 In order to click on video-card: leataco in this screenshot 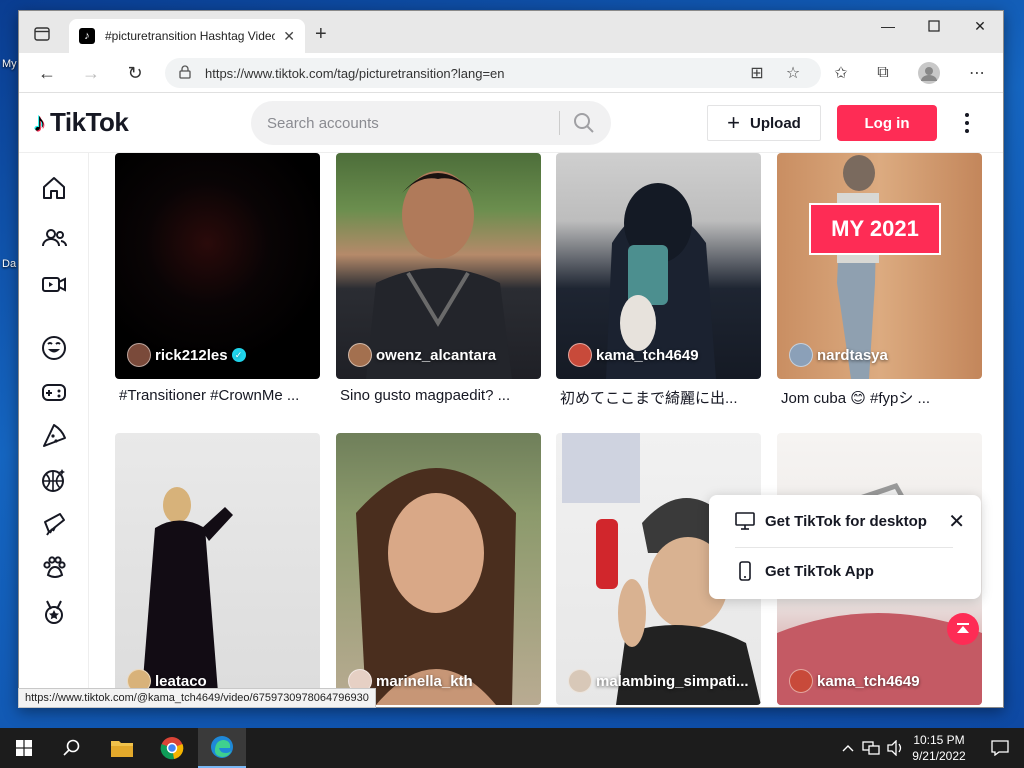, I will do `click(217, 569)`.